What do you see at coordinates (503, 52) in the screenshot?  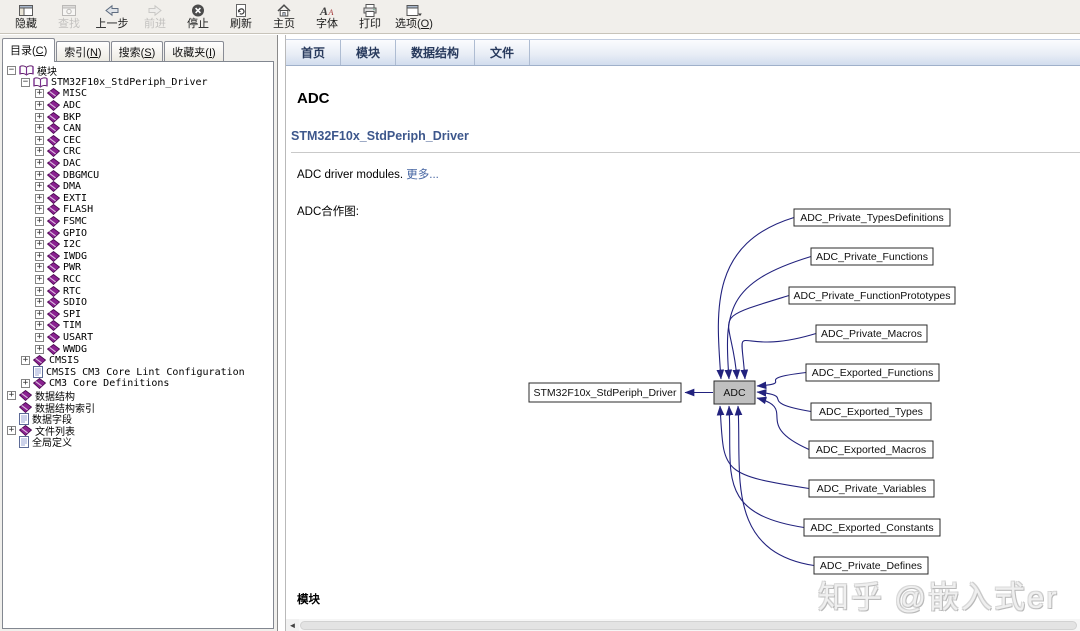 I see `doc-tab-3: 文件` at bounding box center [503, 52].